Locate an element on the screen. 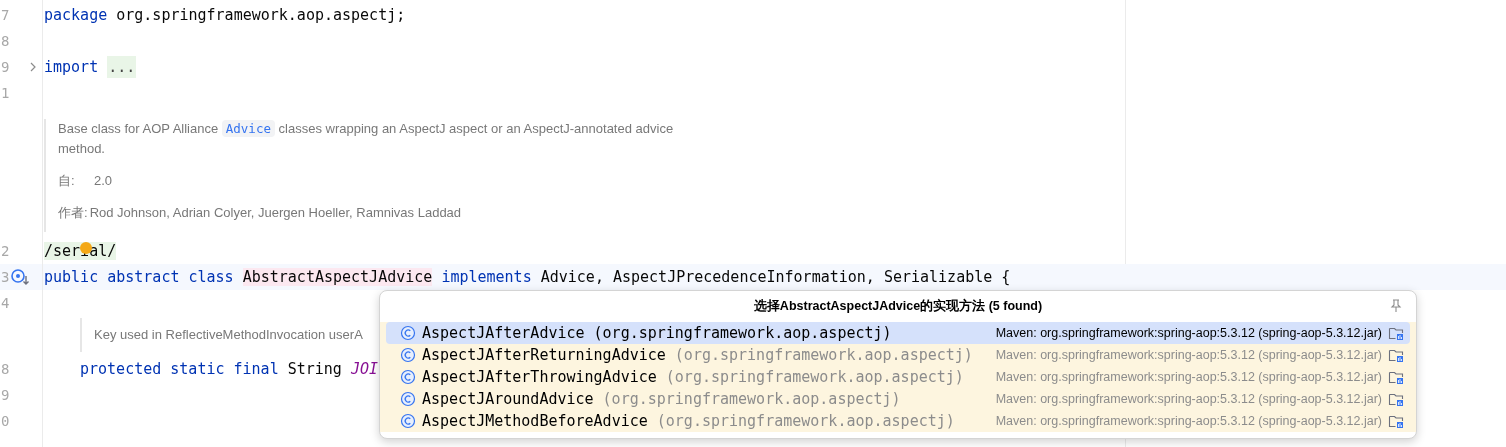 The height and width of the screenshot is (447, 1506). doc-tag-label: 作者: is located at coordinates (73, 213).